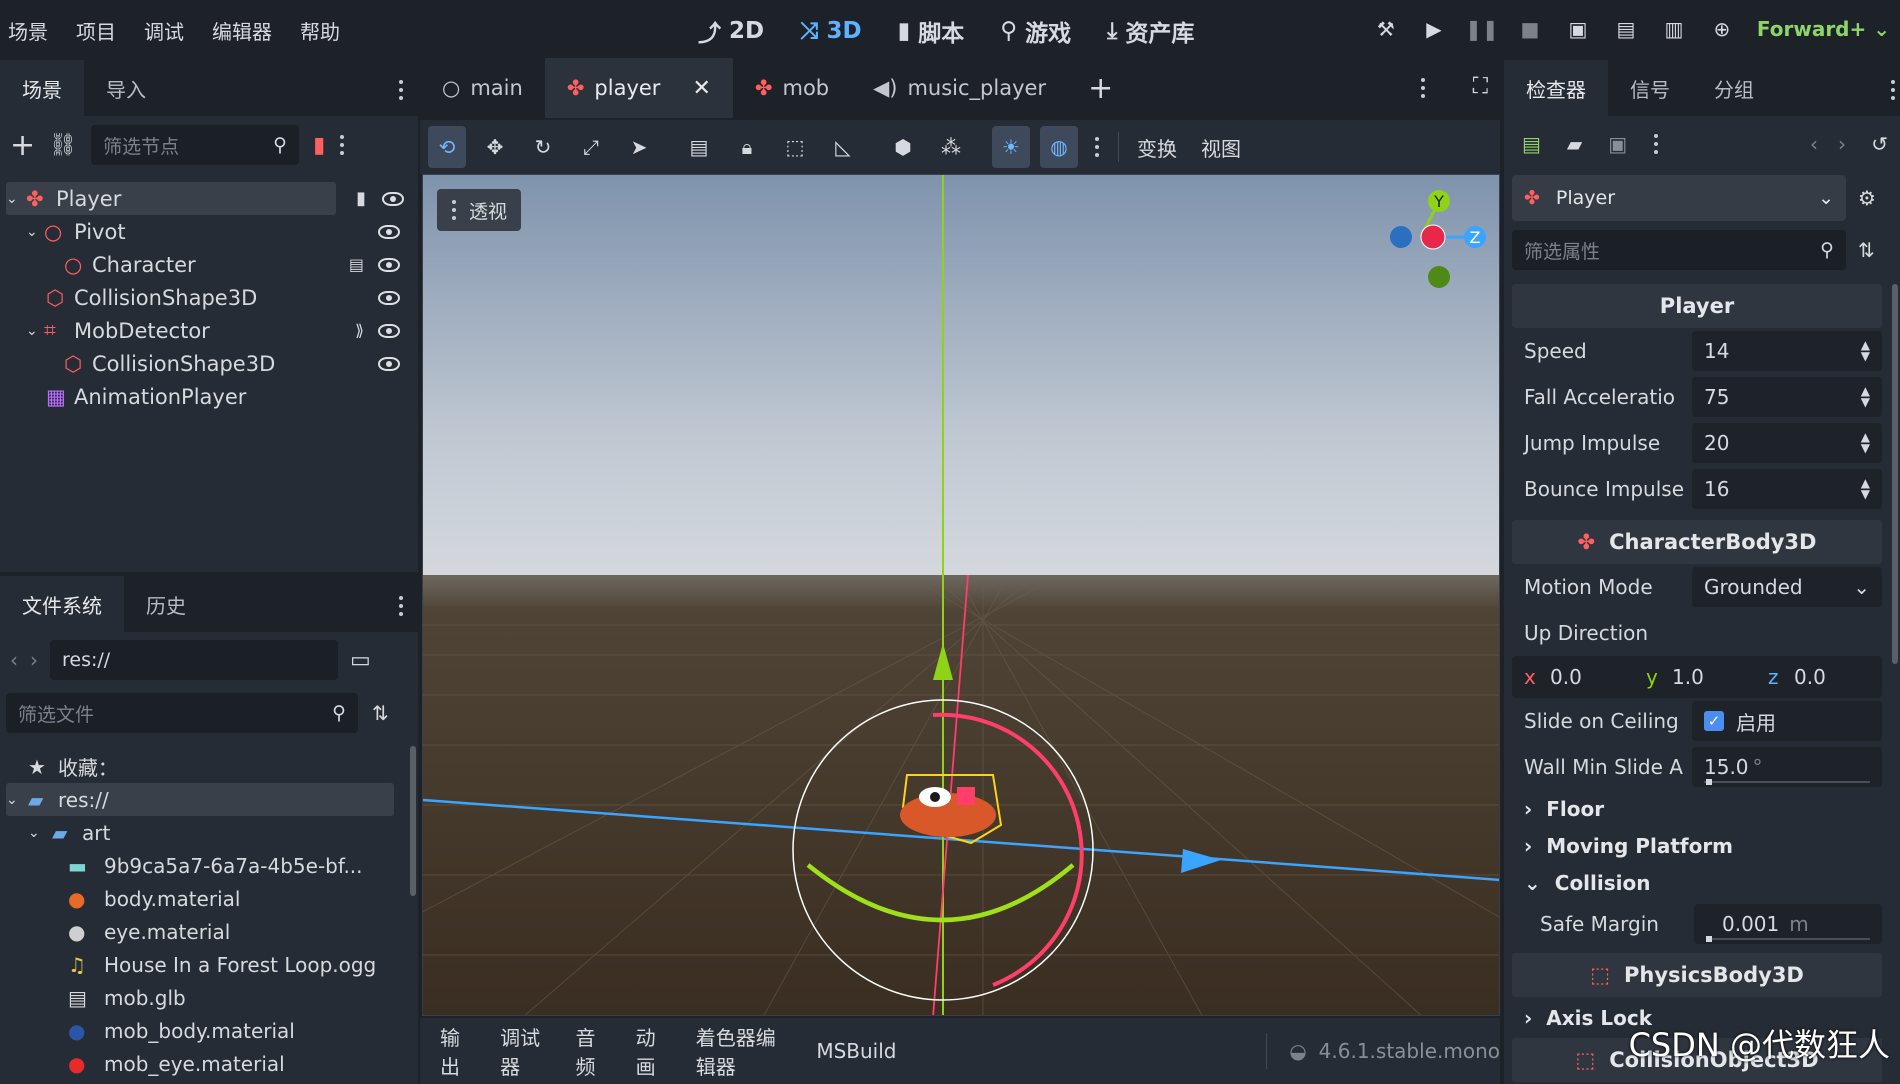  Describe the element at coordinates (1401, 237) in the screenshot. I see `gizmo-neg-z-handle` at that location.